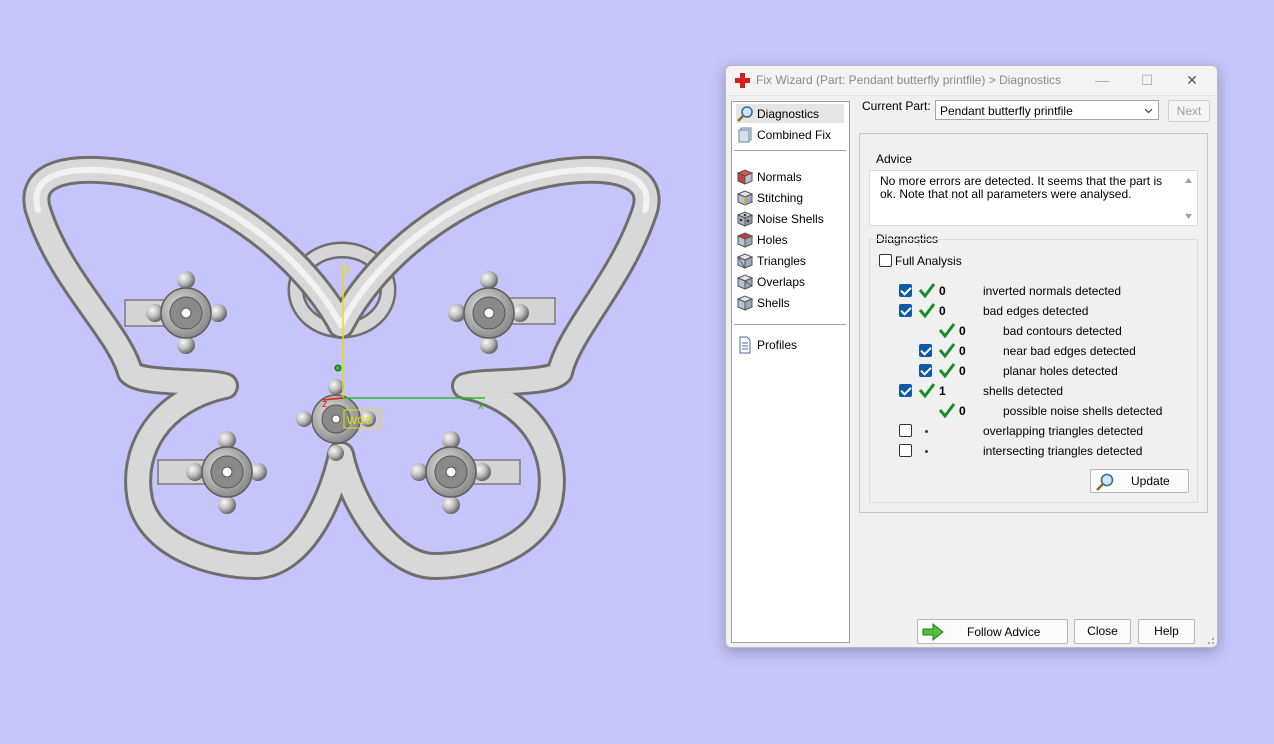 The image size is (1274, 744). What do you see at coordinates (745, 302) in the screenshot?
I see `shells-cube-icon` at bounding box center [745, 302].